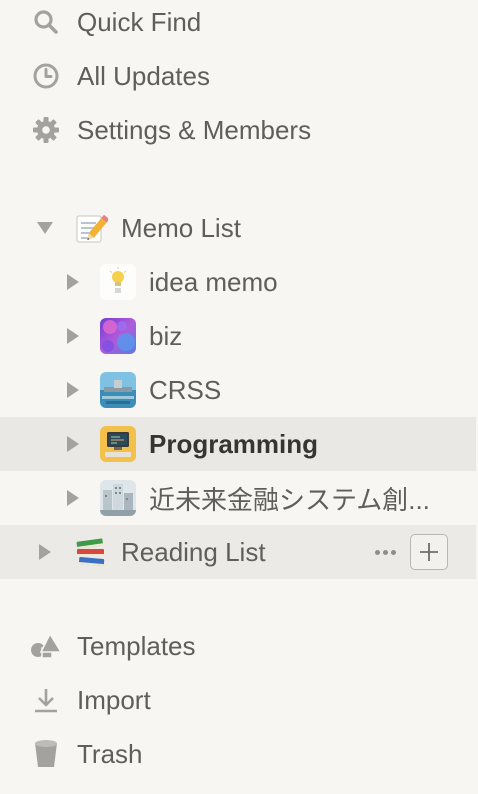 The height and width of the screenshot is (794, 478). What do you see at coordinates (136, 645) in the screenshot?
I see `templates-label: Templates` at bounding box center [136, 645].